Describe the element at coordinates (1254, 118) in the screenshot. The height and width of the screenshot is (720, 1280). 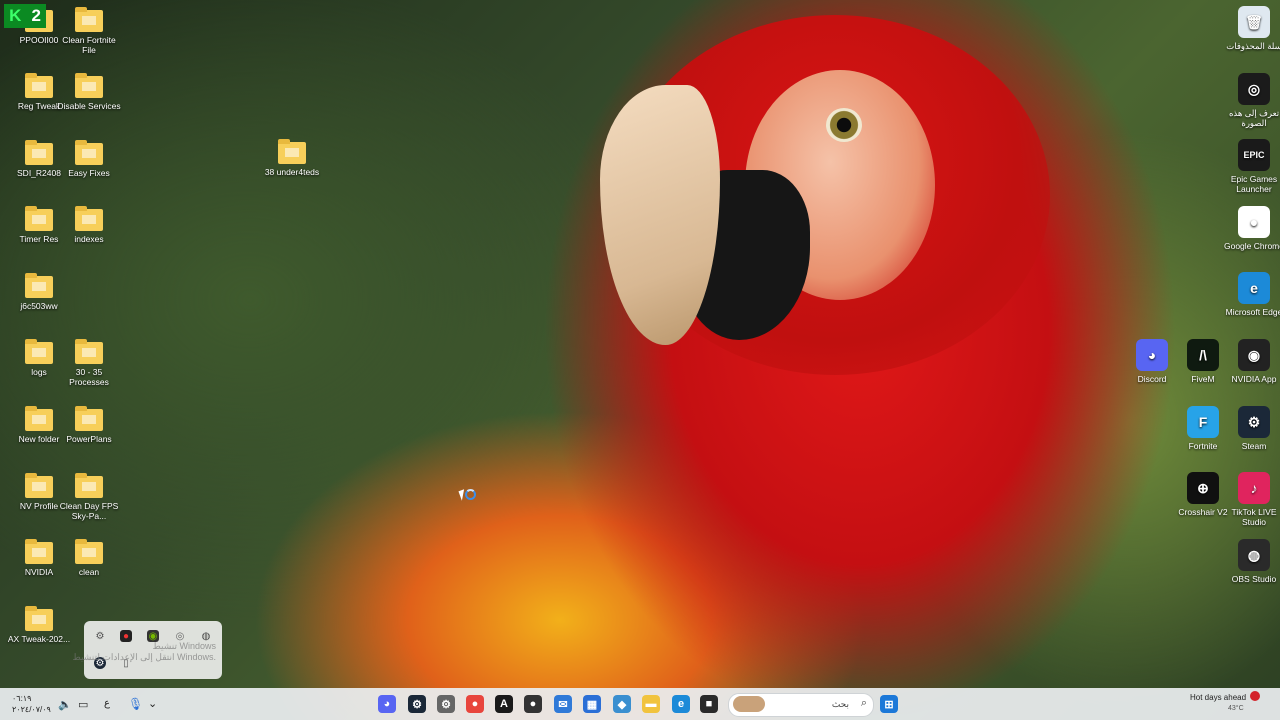
I see `desktop-icon-label: تعرف إلى هذه الصورة` at that location.